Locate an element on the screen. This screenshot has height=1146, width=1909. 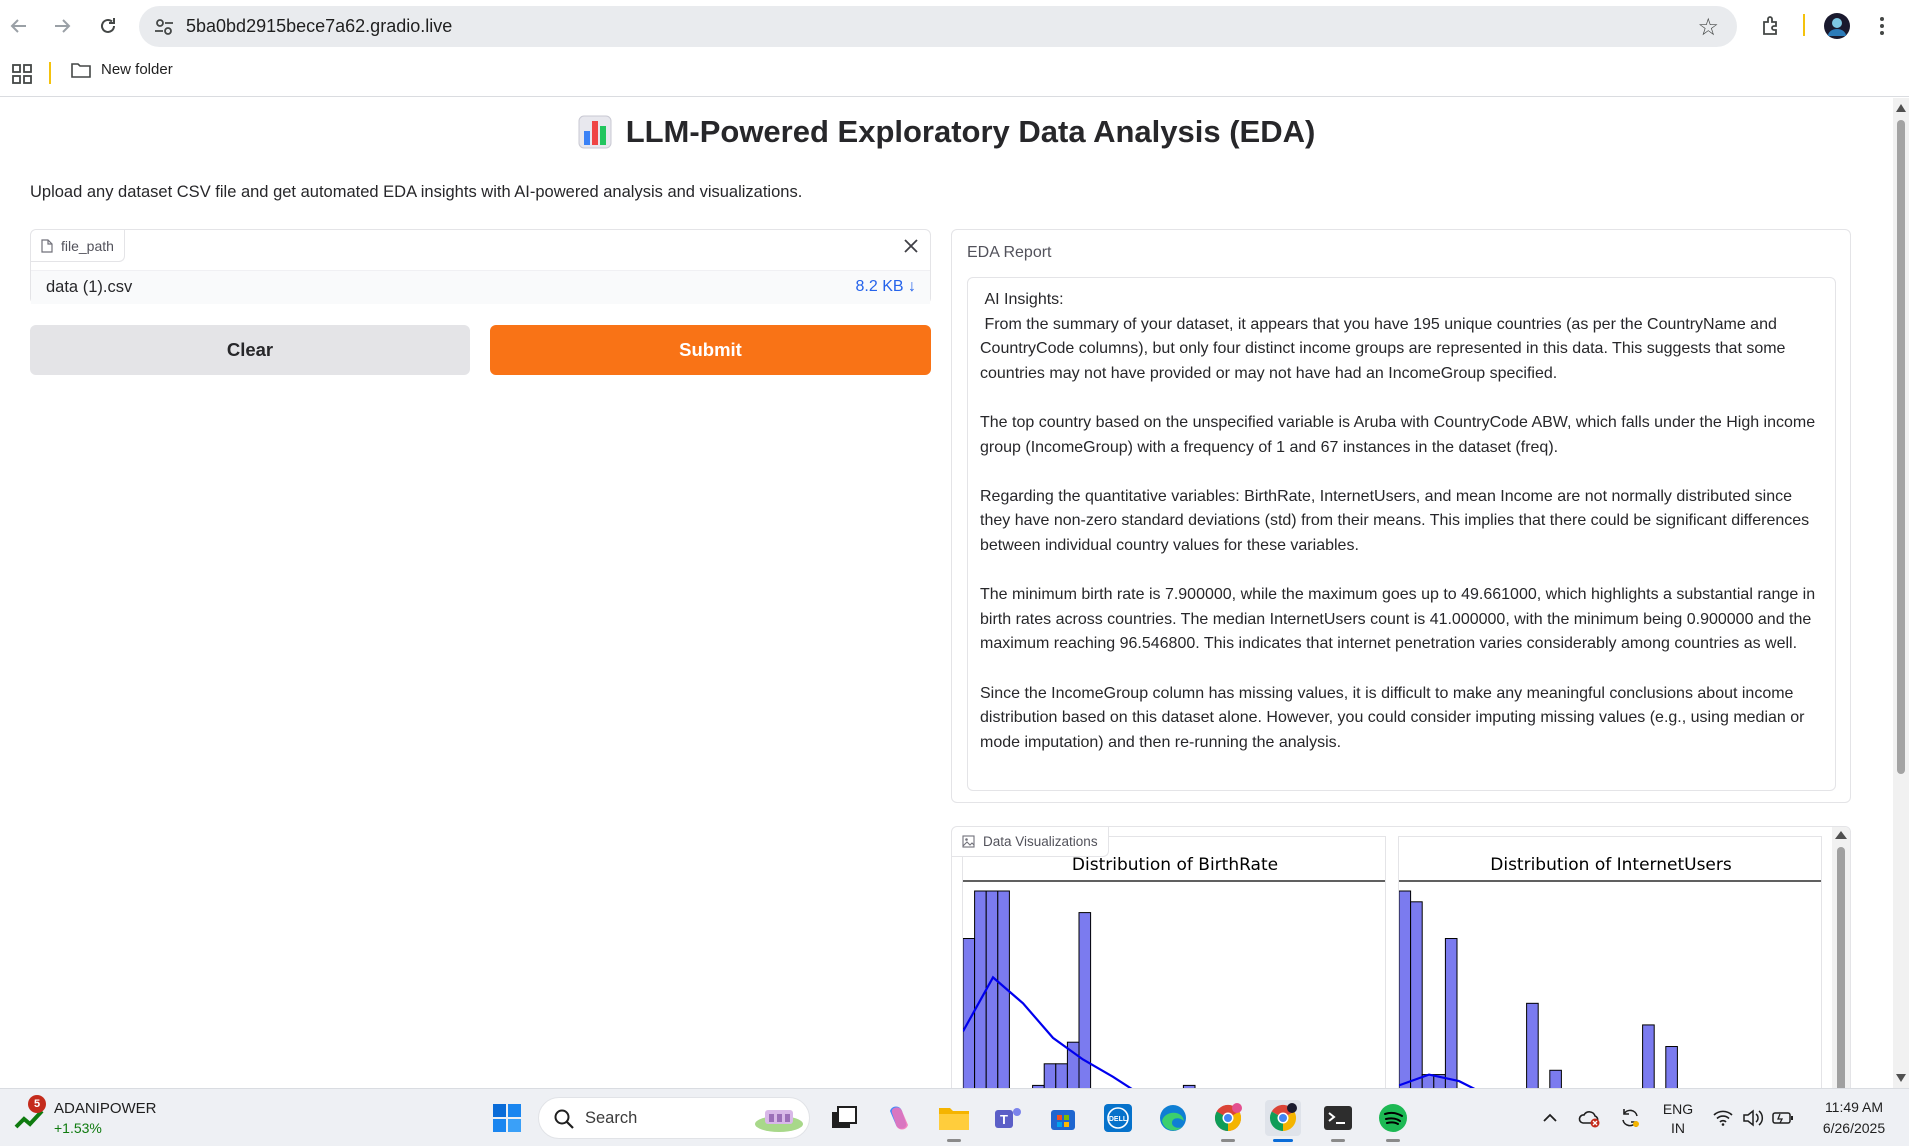
file-name: data (1).csv is located at coordinates (89, 287).